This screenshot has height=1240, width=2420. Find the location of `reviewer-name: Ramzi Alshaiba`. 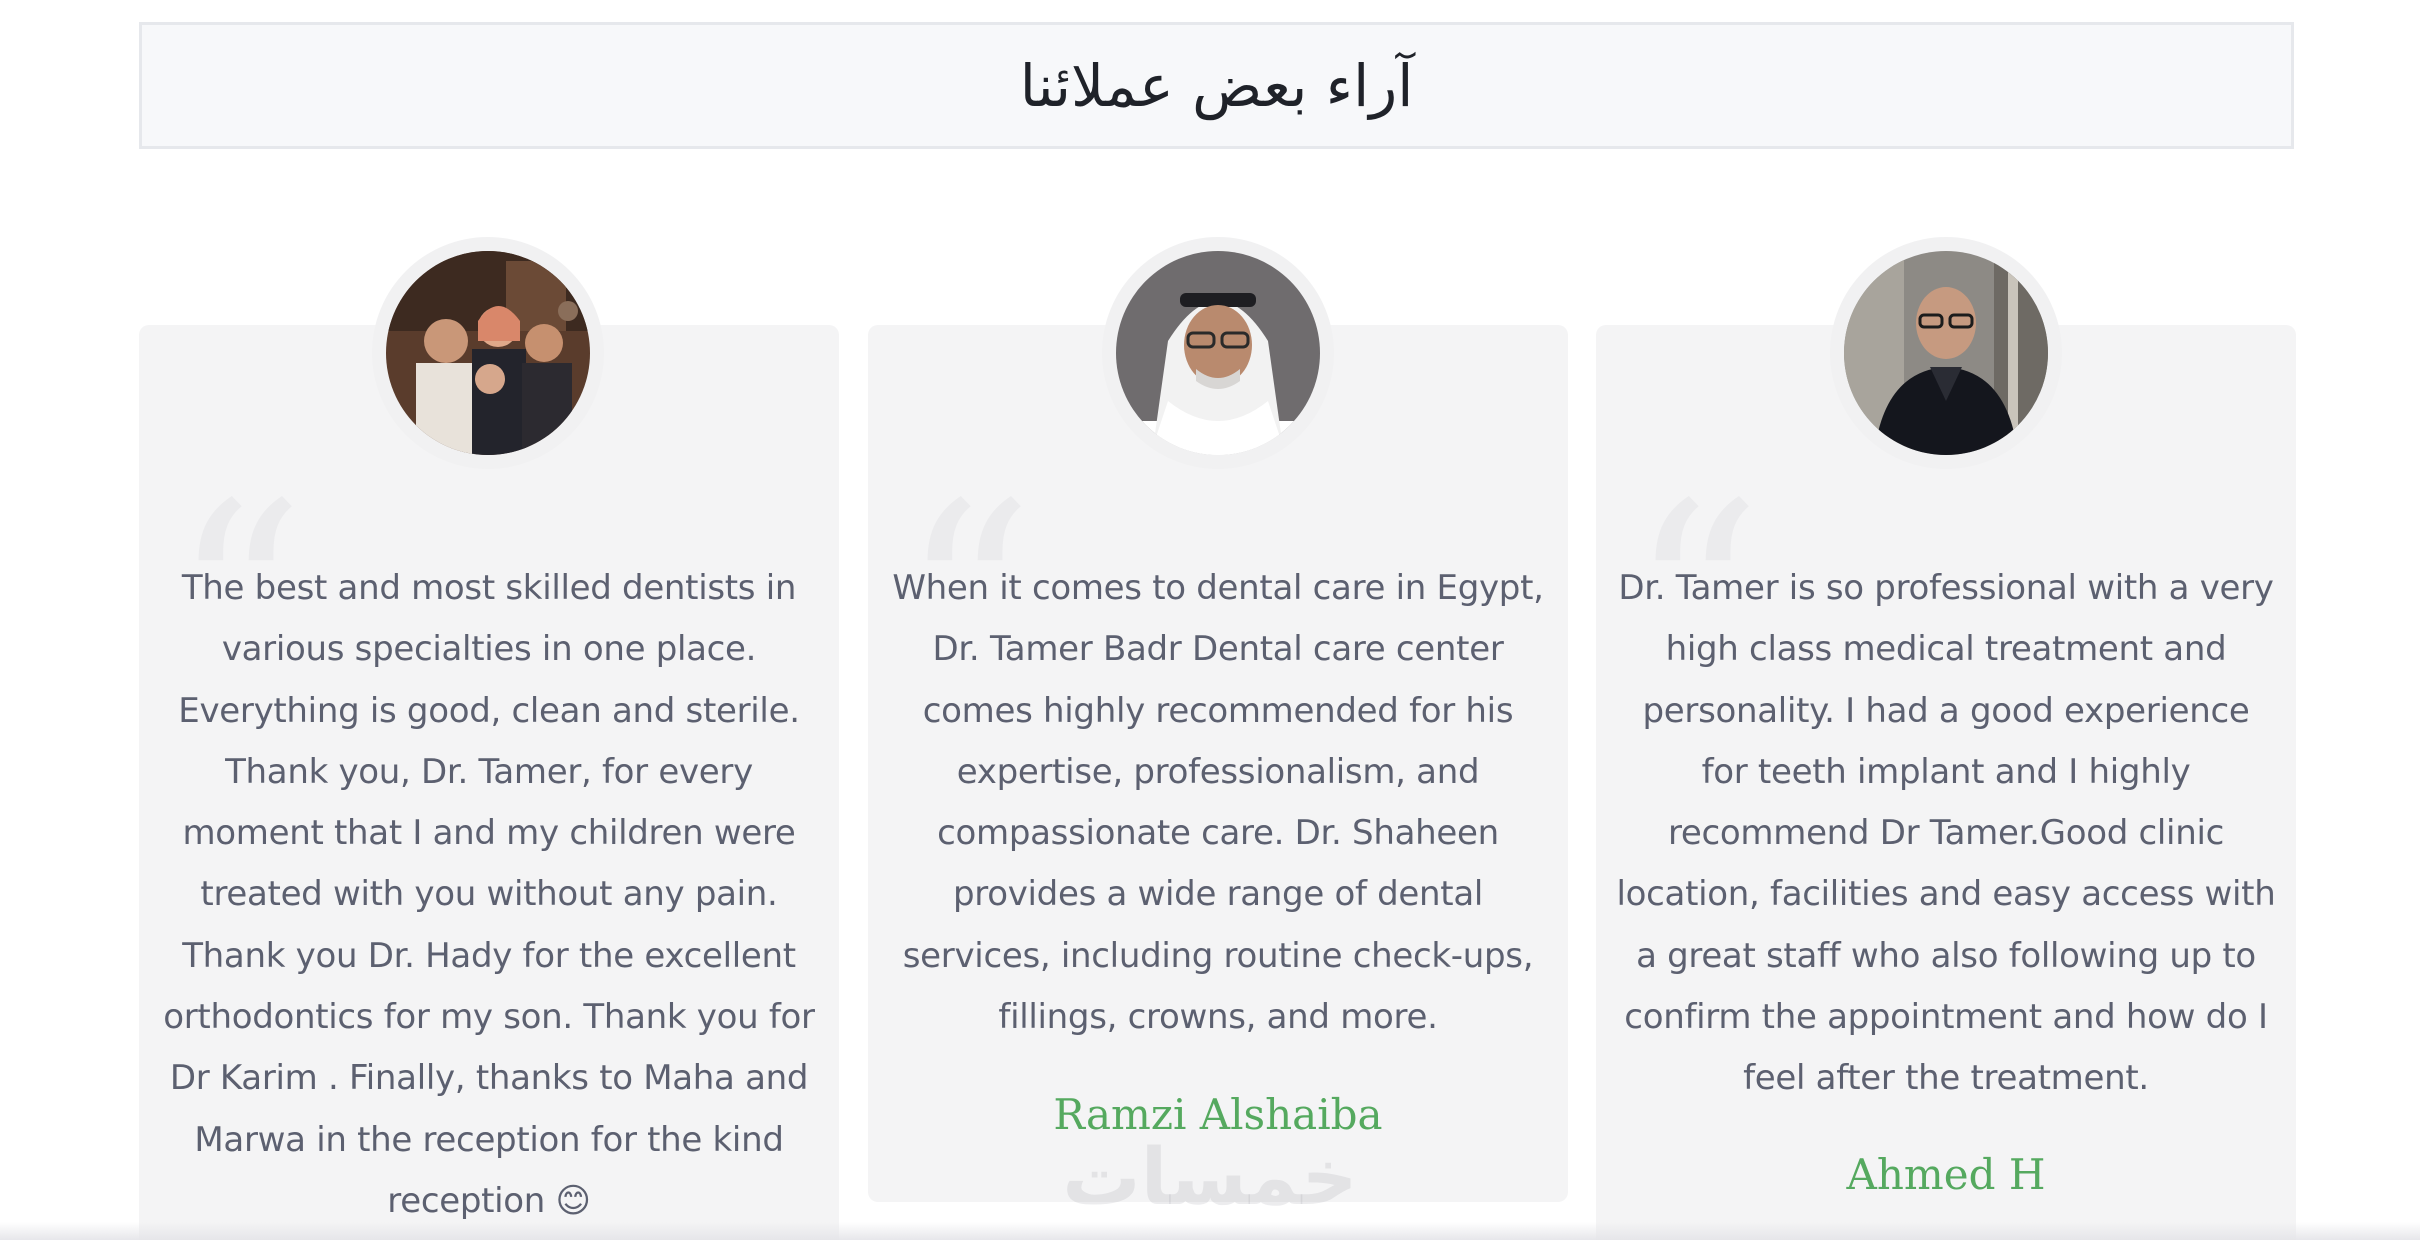

reviewer-name: Ramzi Alshaiba is located at coordinates (1218, 1114).